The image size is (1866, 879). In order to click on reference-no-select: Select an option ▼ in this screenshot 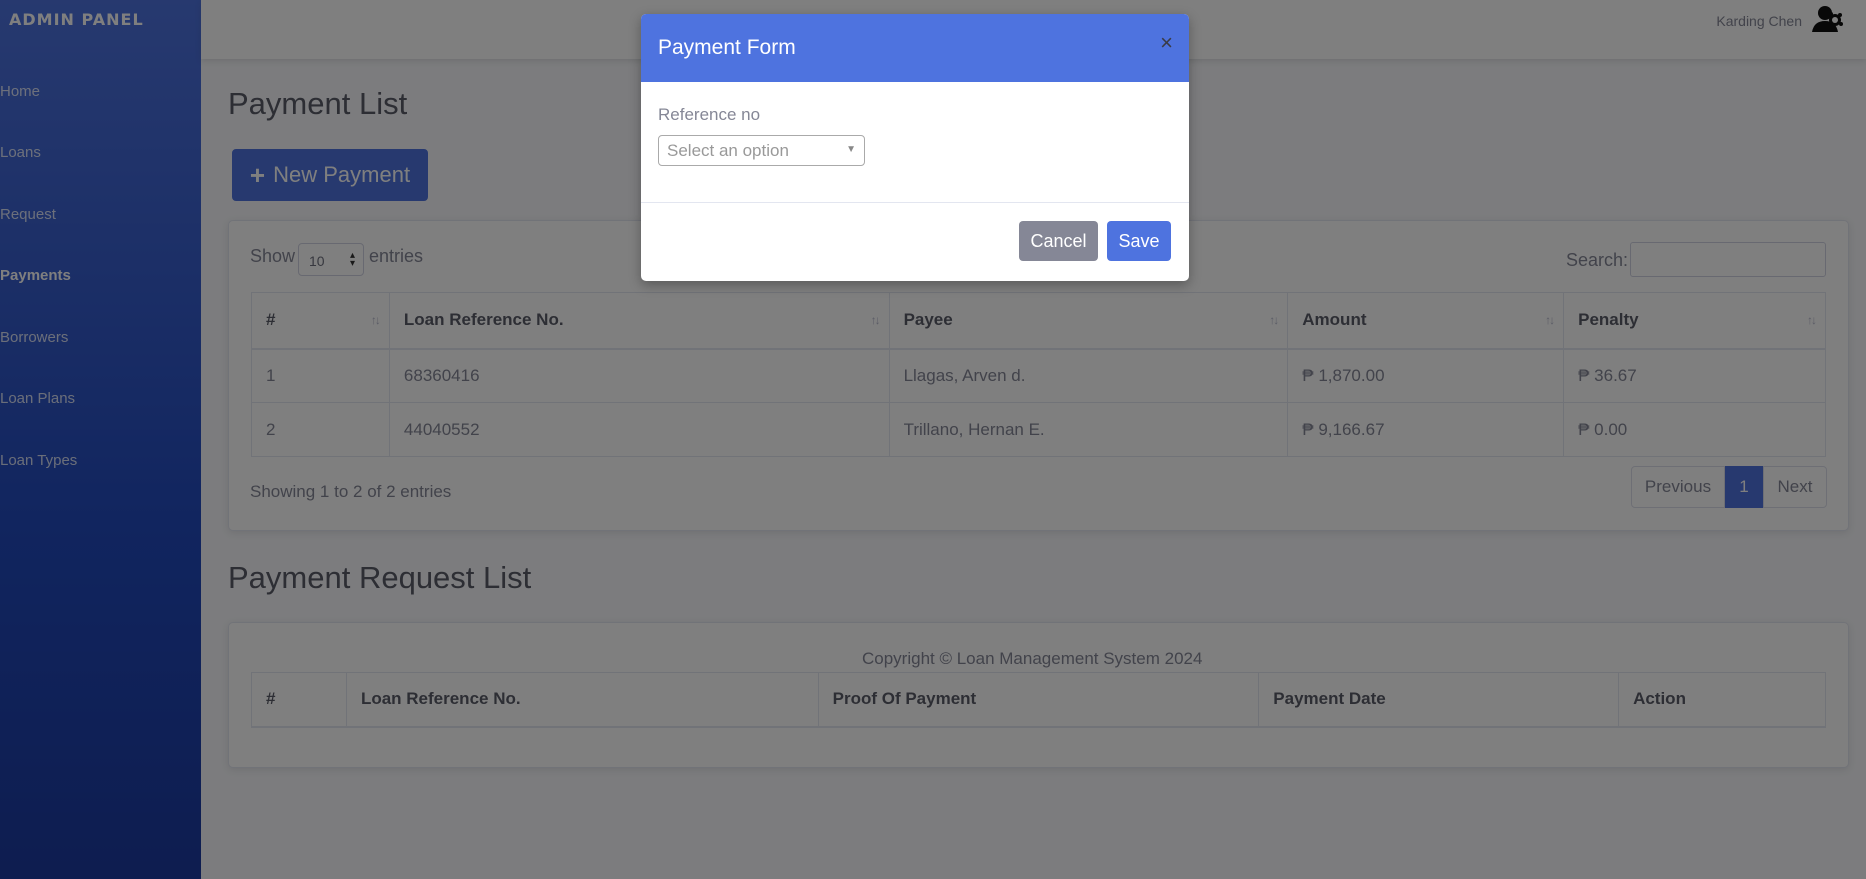, I will do `click(761, 150)`.